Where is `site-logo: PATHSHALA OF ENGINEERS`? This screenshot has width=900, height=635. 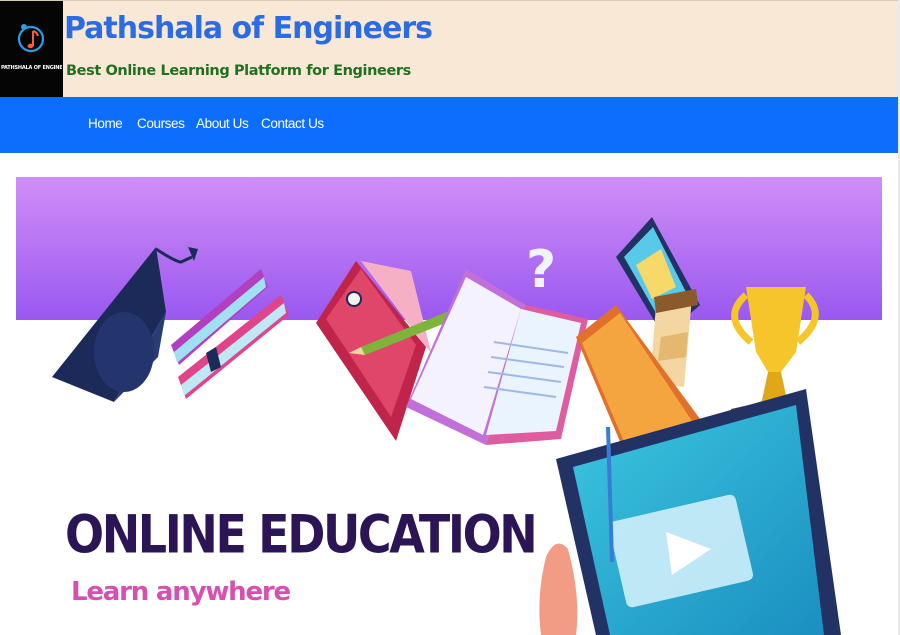 site-logo: PATHSHALA OF ENGINEERS is located at coordinates (31, 49).